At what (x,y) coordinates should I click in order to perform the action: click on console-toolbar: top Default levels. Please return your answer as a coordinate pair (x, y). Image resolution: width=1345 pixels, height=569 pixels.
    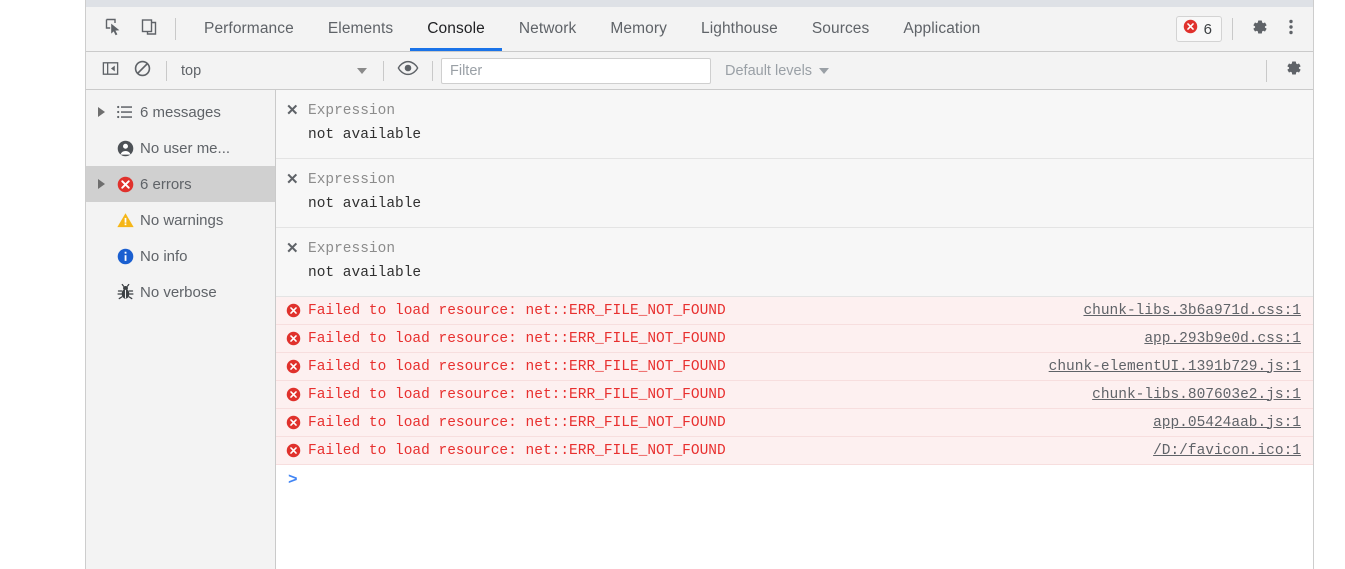
    Looking at the image, I should click on (699, 71).